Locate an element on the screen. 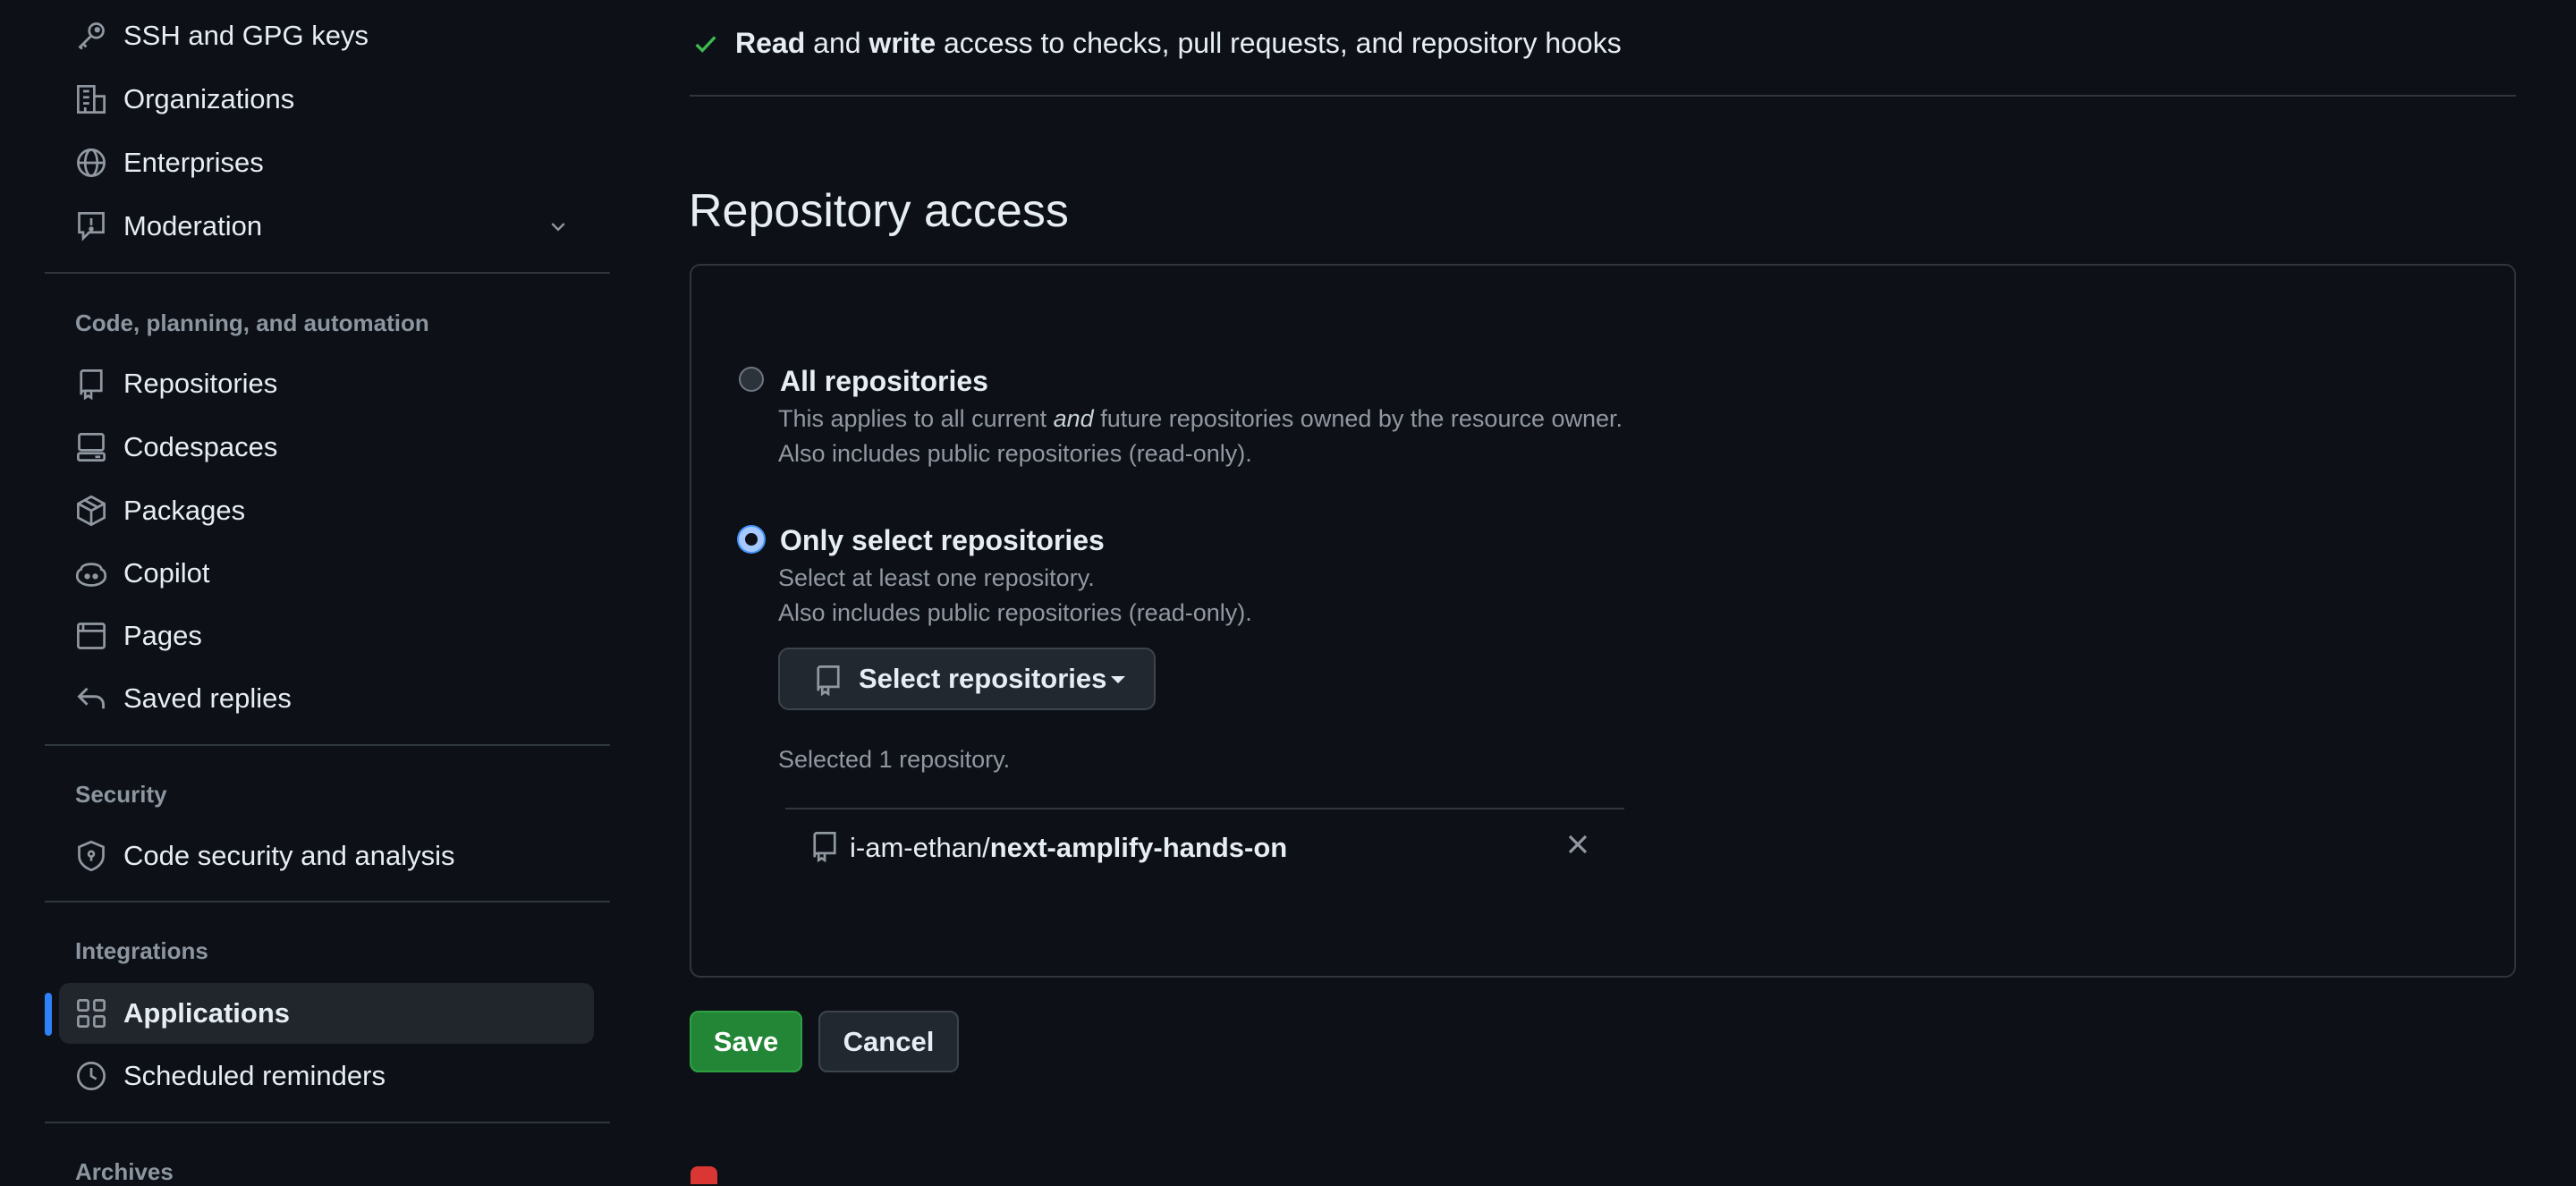  report-icon is located at coordinates (91, 226).